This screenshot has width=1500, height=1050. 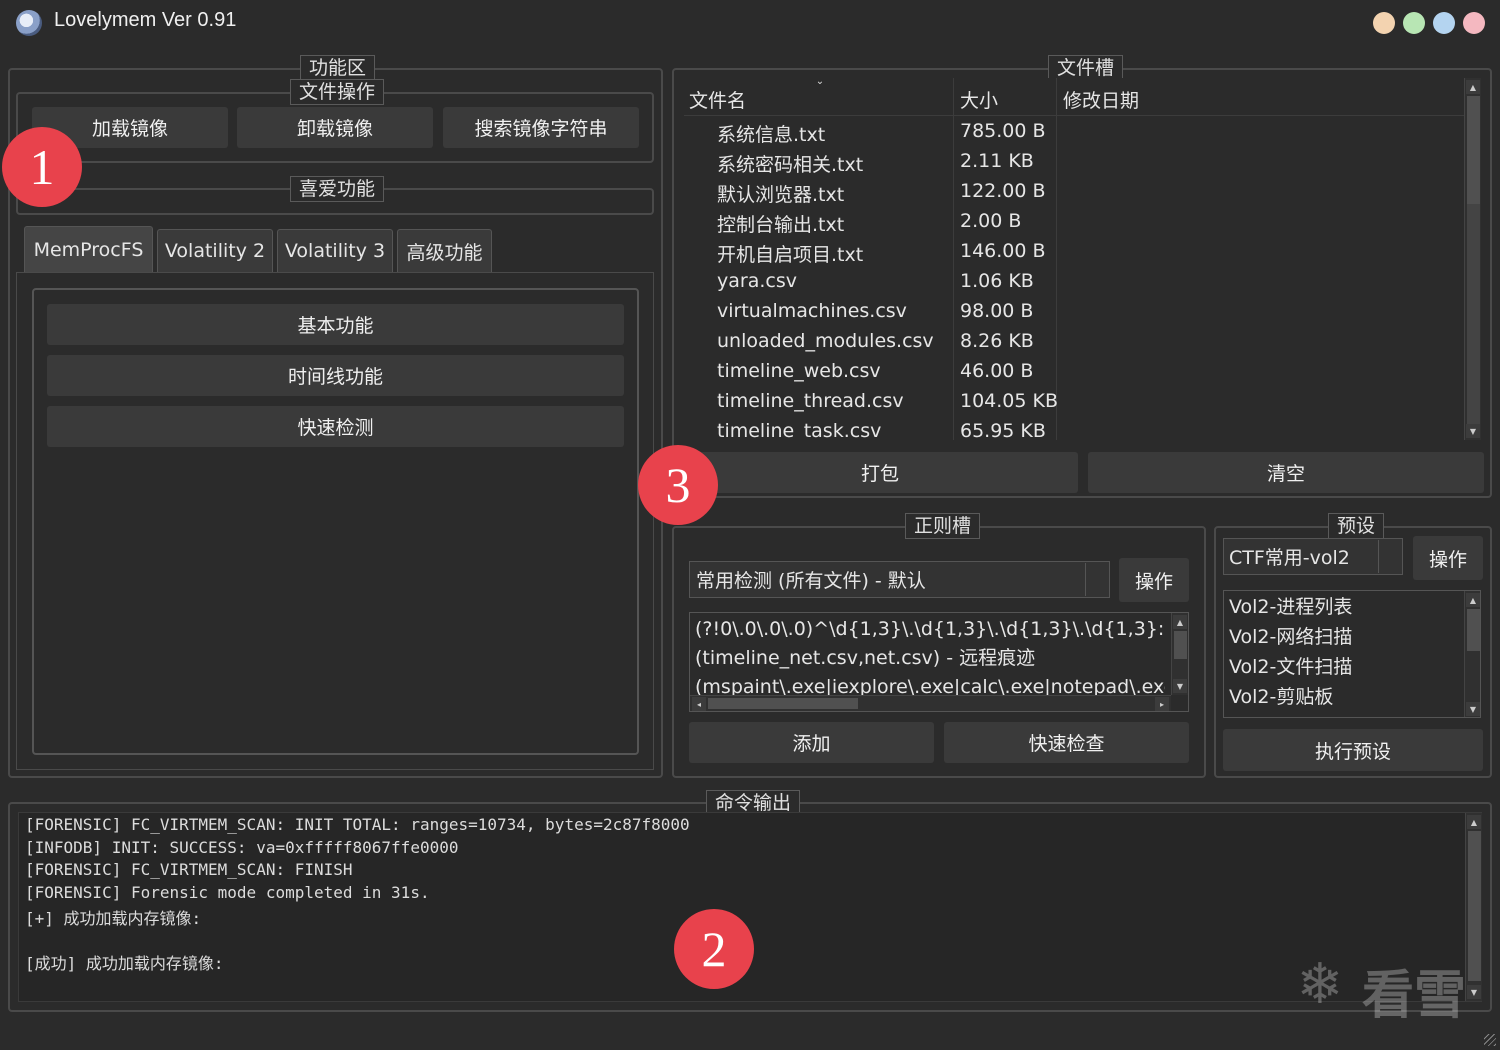 I want to click on sort-chevron-icon: ⌄, so click(x=820, y=82).